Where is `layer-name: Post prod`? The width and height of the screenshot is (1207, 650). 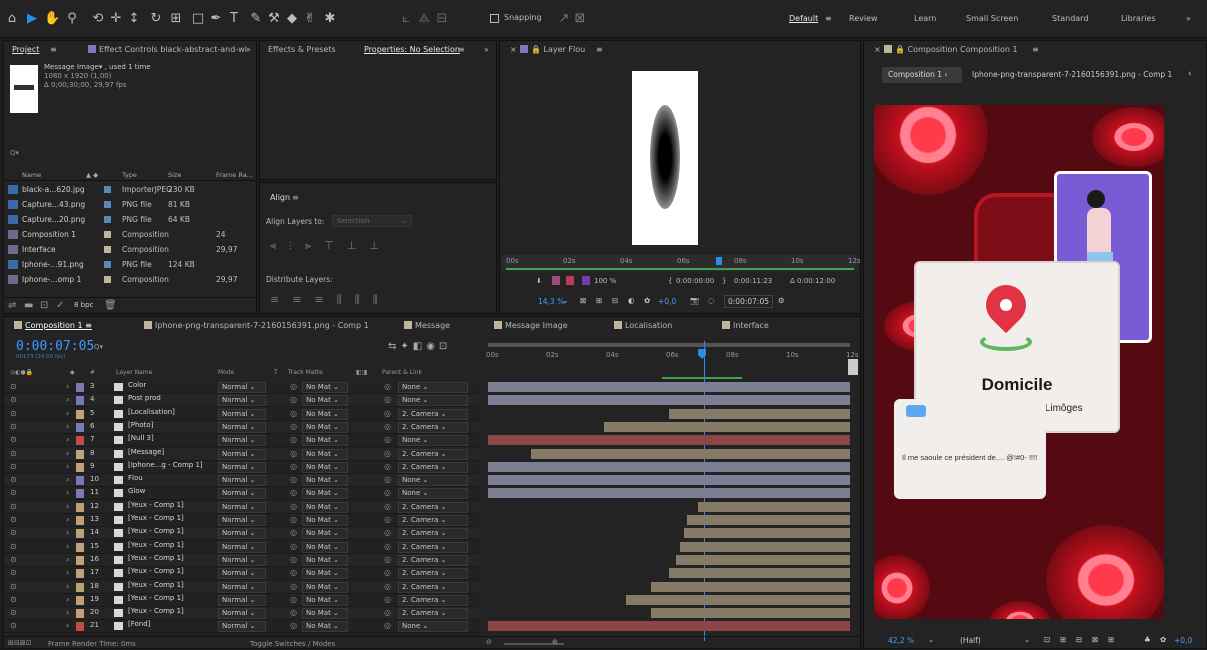 layer-name: Post prod is located at coordinates (171, 398).